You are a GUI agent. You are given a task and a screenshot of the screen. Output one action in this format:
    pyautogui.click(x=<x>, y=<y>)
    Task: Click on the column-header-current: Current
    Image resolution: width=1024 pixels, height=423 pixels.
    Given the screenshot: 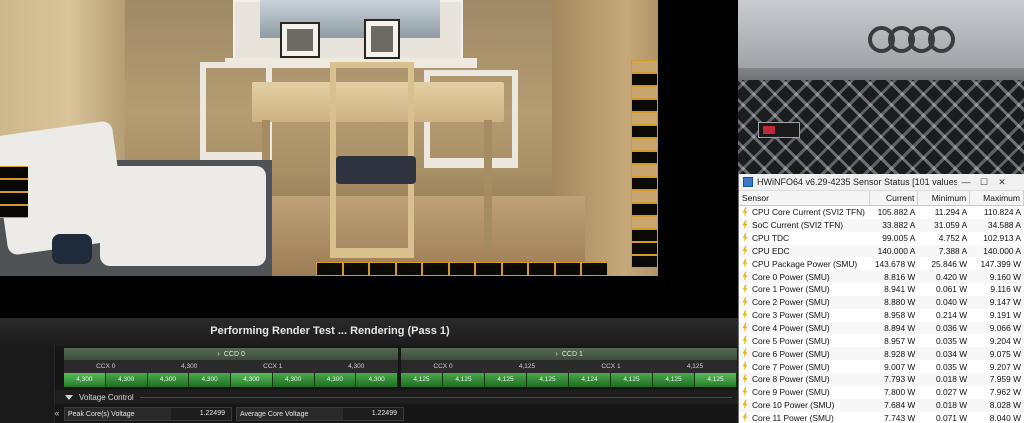 What is the action you would take?
    pyautogui.click(x=894, y=198)
    